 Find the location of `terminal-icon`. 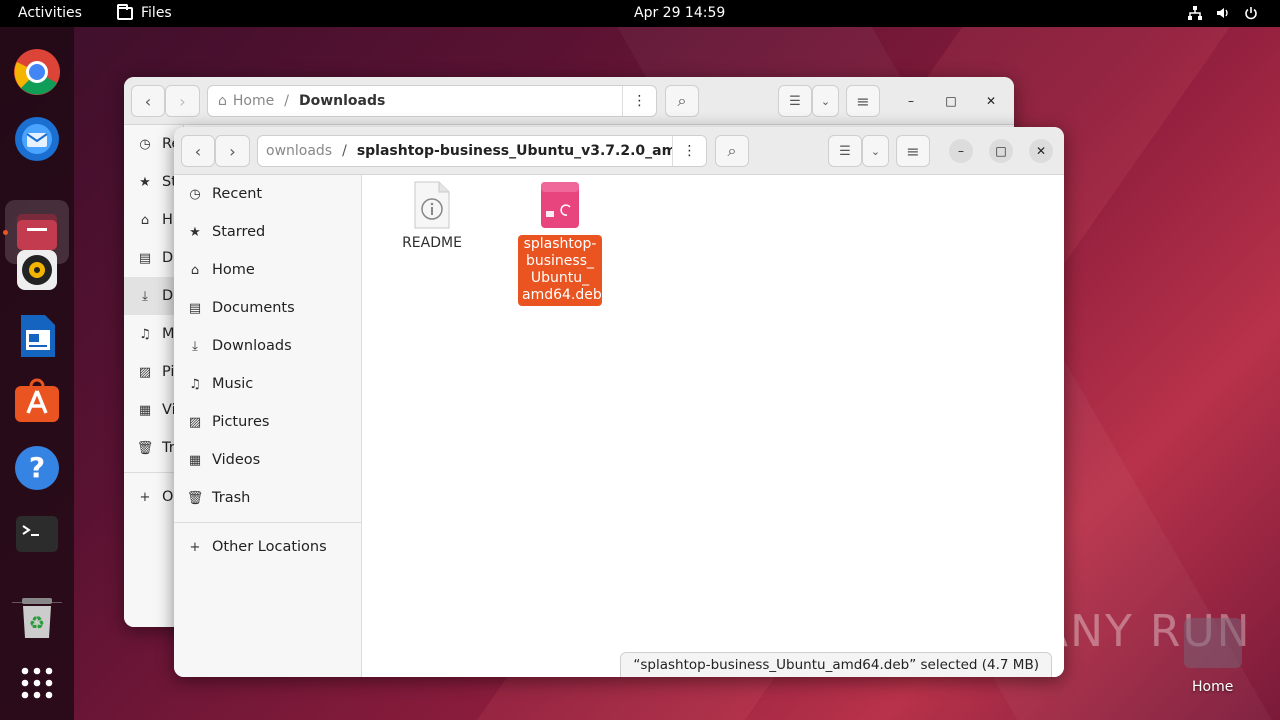

terminal-icon is located at coordinates (37, 534).